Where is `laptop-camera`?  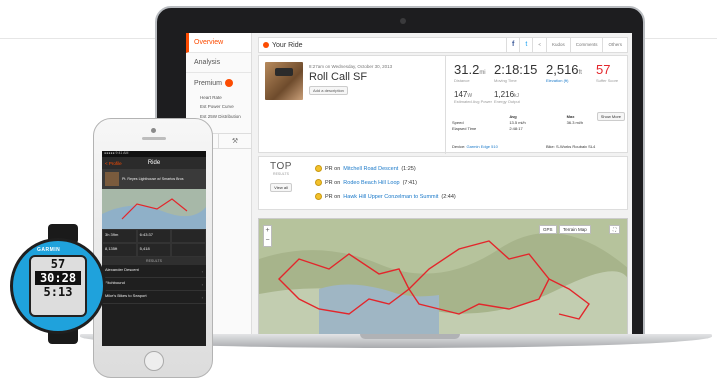
laptop-camera is located at coordinates (403, 21).